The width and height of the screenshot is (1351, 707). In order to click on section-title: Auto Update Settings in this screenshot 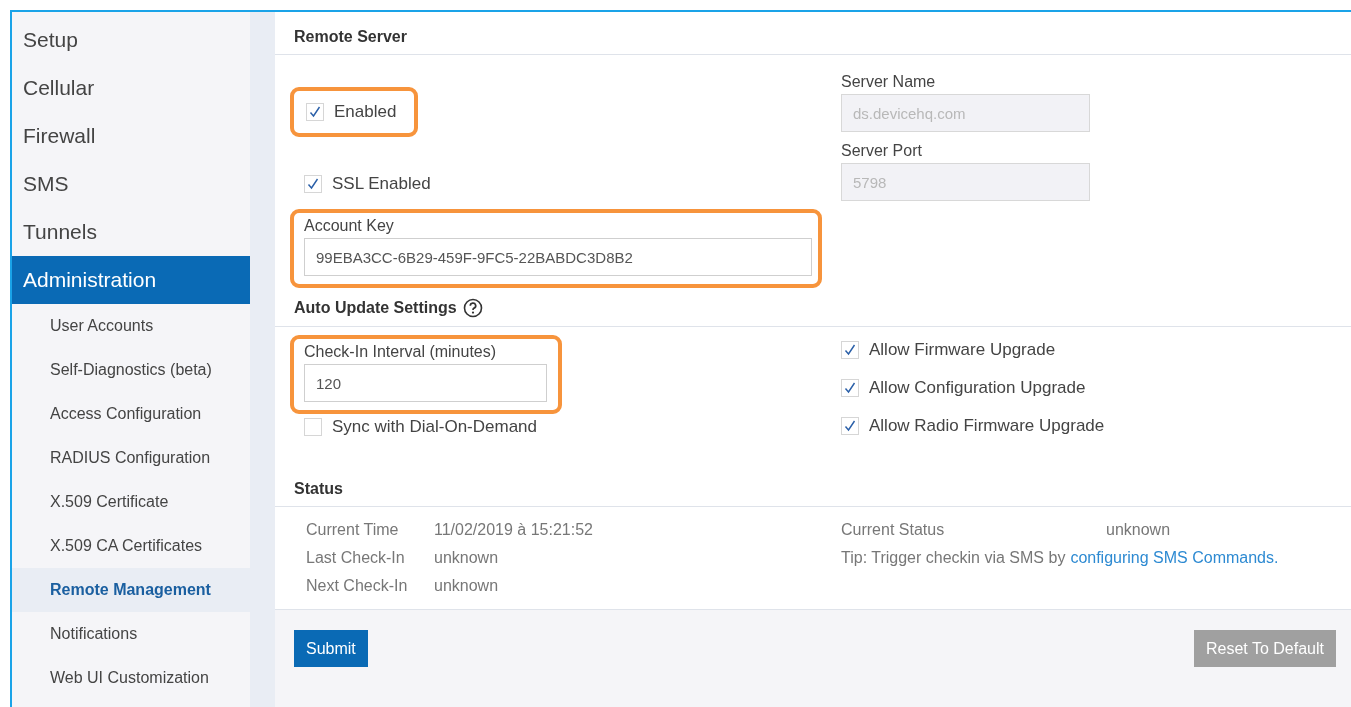, I will do `click(375, 308)`.